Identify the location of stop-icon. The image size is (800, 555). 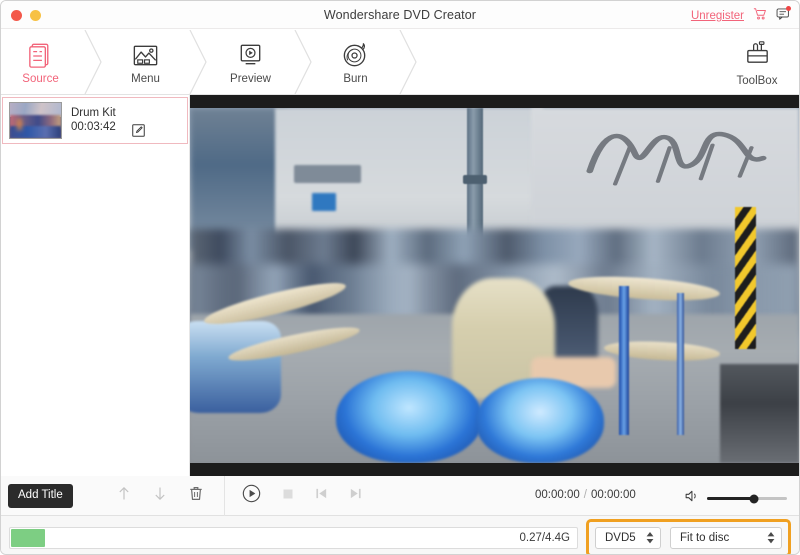
(288, 496).